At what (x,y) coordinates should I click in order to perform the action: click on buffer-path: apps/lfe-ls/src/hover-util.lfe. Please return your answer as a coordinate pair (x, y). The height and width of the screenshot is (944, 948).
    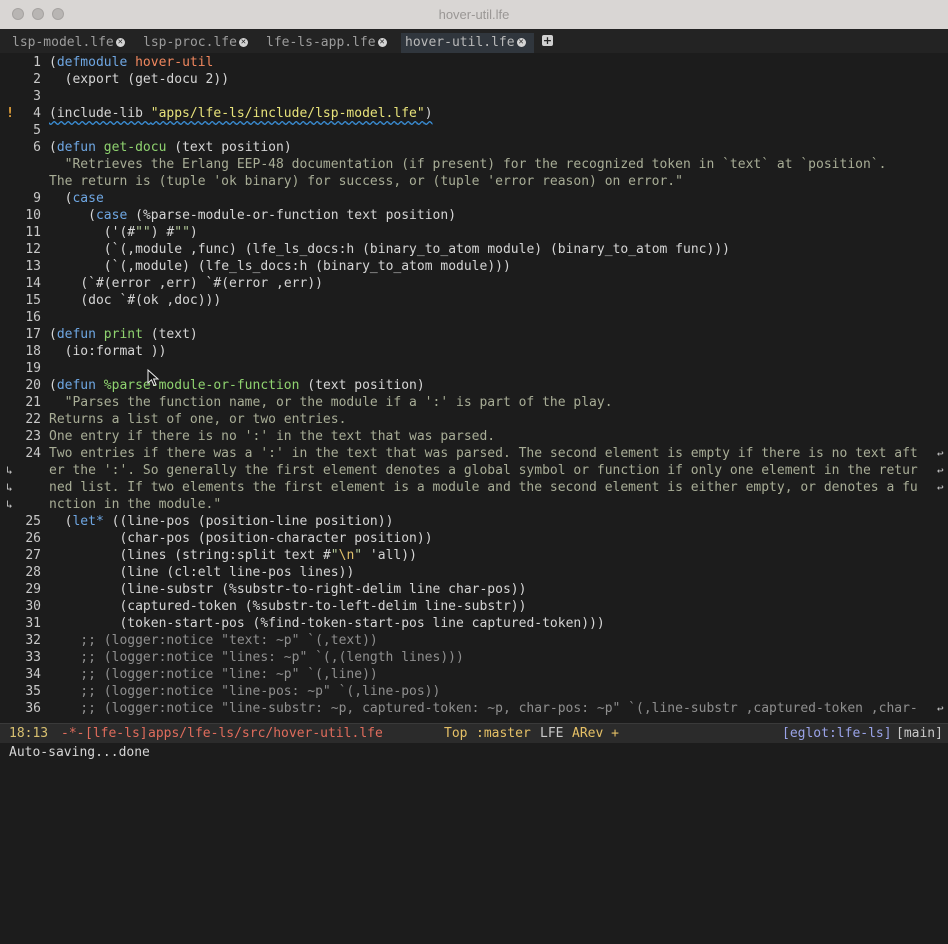
    Looking at the image, I should click on (265, 734).